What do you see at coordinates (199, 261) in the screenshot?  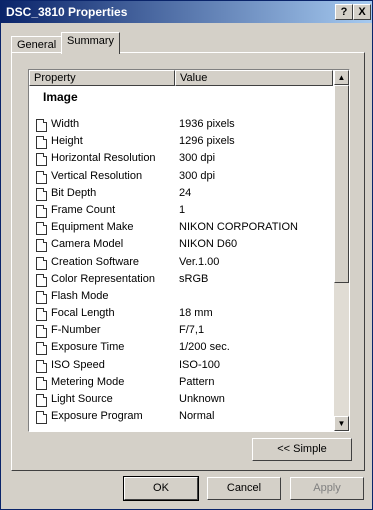 I see `property-value: Ver.1.00` at bounding box center [199, 261].